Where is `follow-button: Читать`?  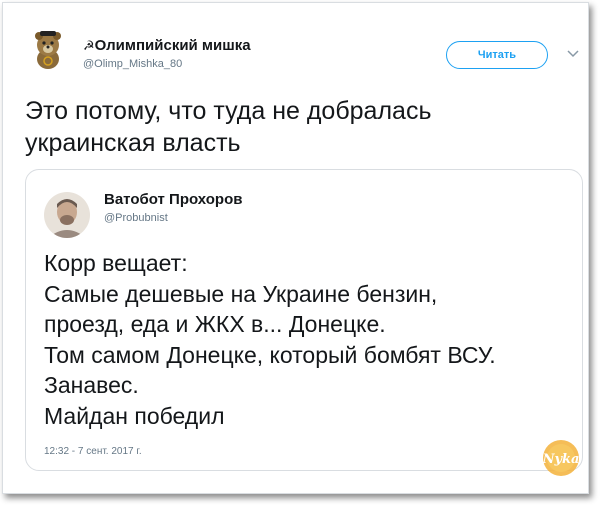
follow-button: Читать is located at coordinates (497, 55).